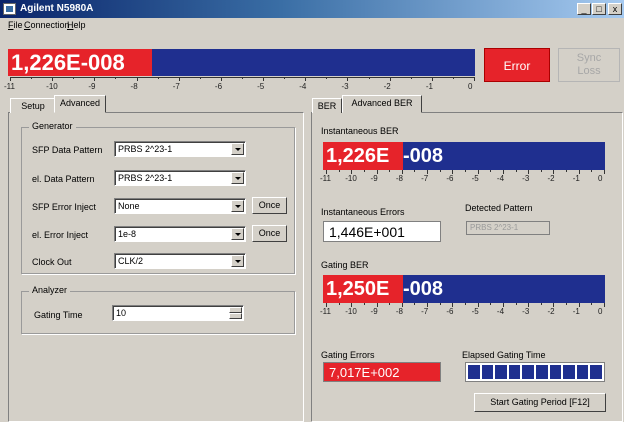  Describe the element at coordinates (57, 8) in the screenshot. I see `window-title: Agilent N5980A` at that location.